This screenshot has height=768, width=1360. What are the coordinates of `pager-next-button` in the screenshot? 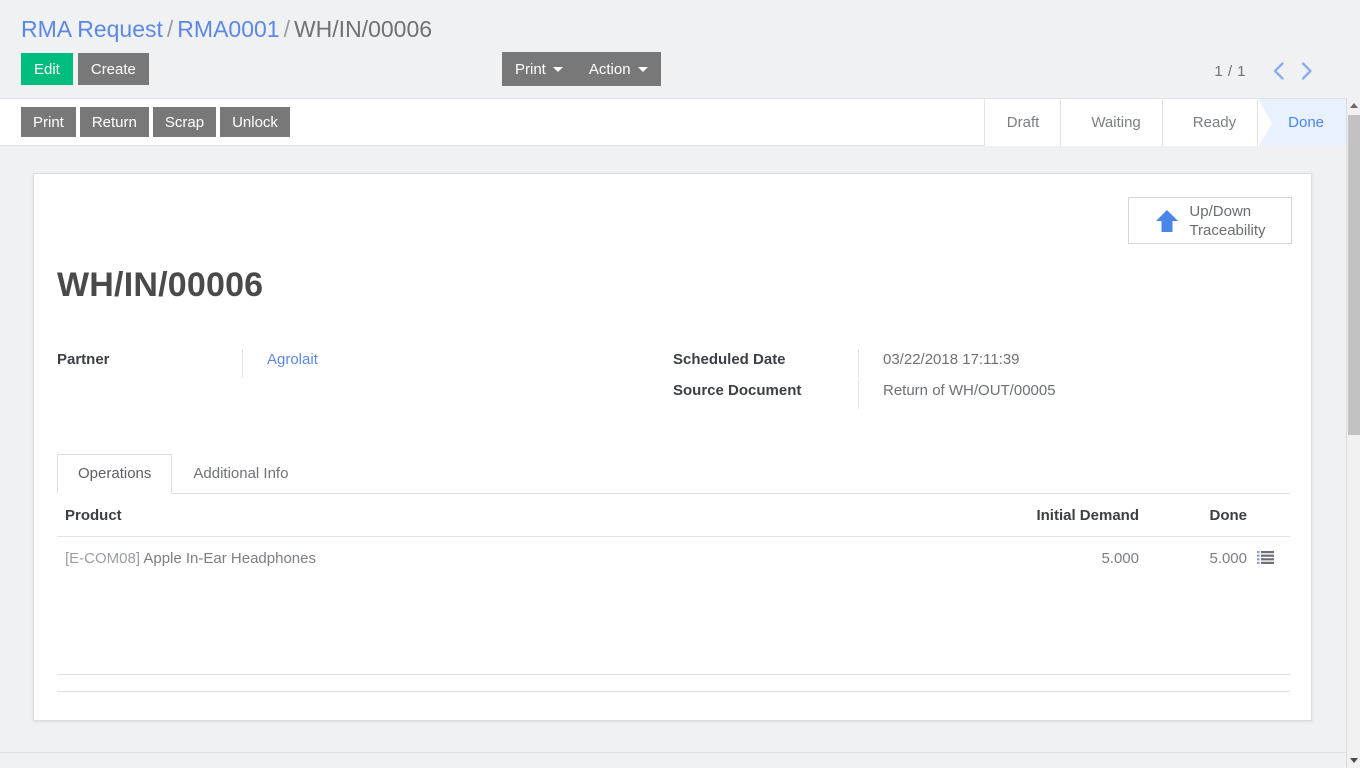 It's located at (1306, 71).